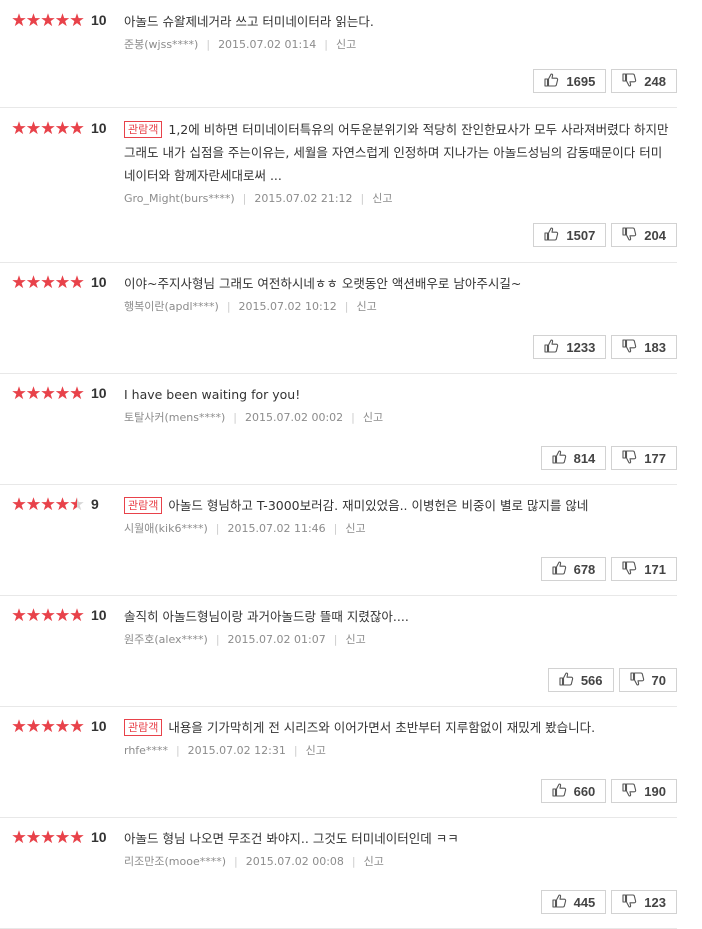 The width and height of the screenshot is (702, 929). I want to click on dislike-count: 123, so click(655, 902).